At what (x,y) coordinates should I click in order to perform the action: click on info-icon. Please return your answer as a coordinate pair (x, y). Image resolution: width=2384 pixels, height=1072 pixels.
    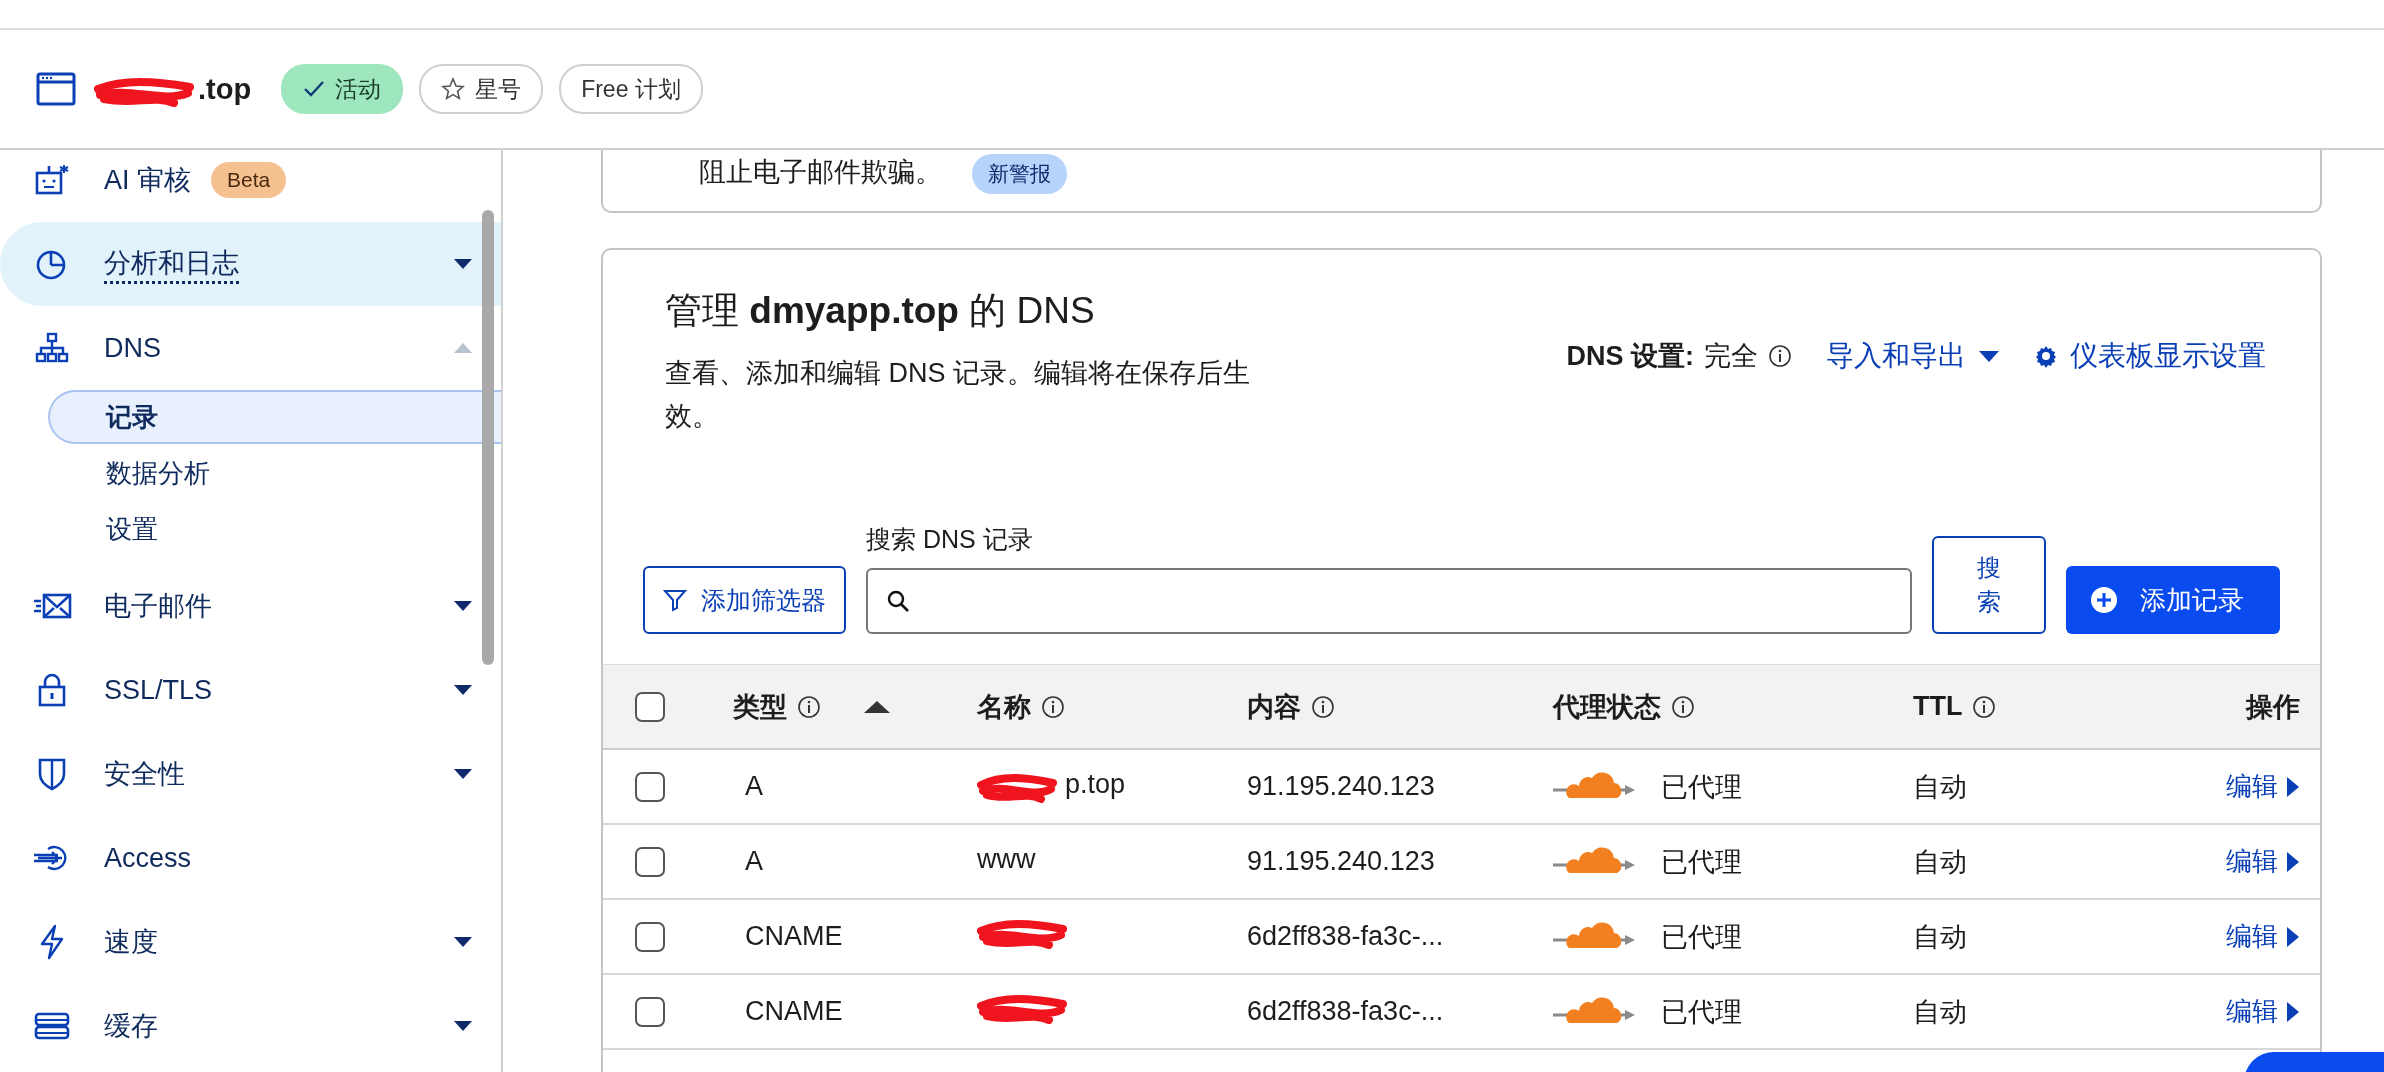
    Looking at the image, I should click on (1780, 356).